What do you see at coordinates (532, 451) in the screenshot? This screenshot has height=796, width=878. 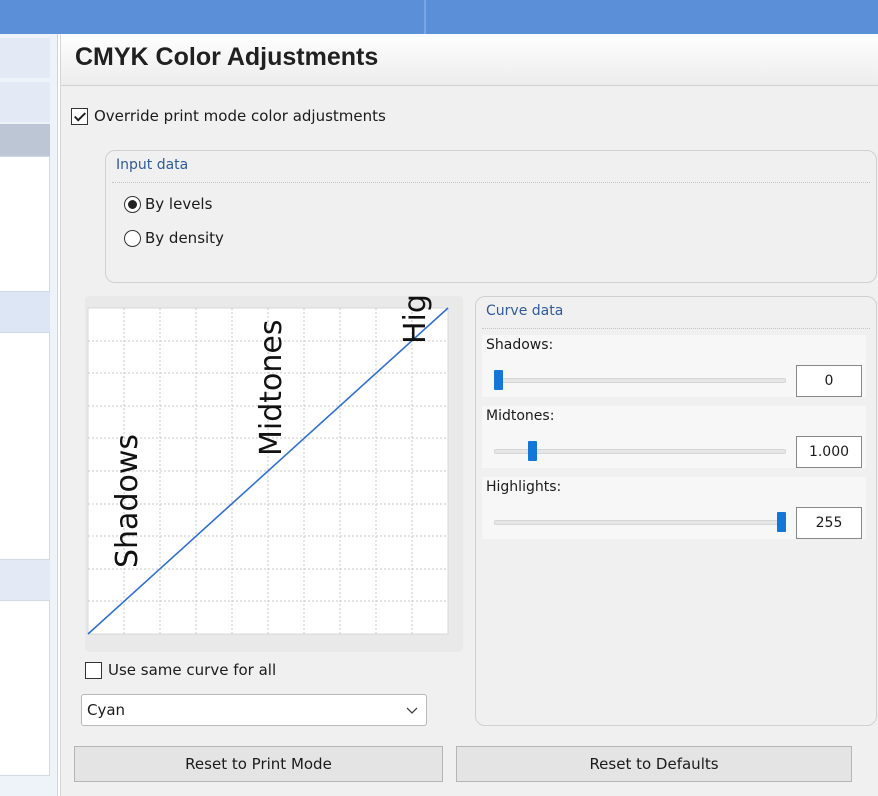 I see `midtones-slider-thumb` at bounding box center [532, 451].